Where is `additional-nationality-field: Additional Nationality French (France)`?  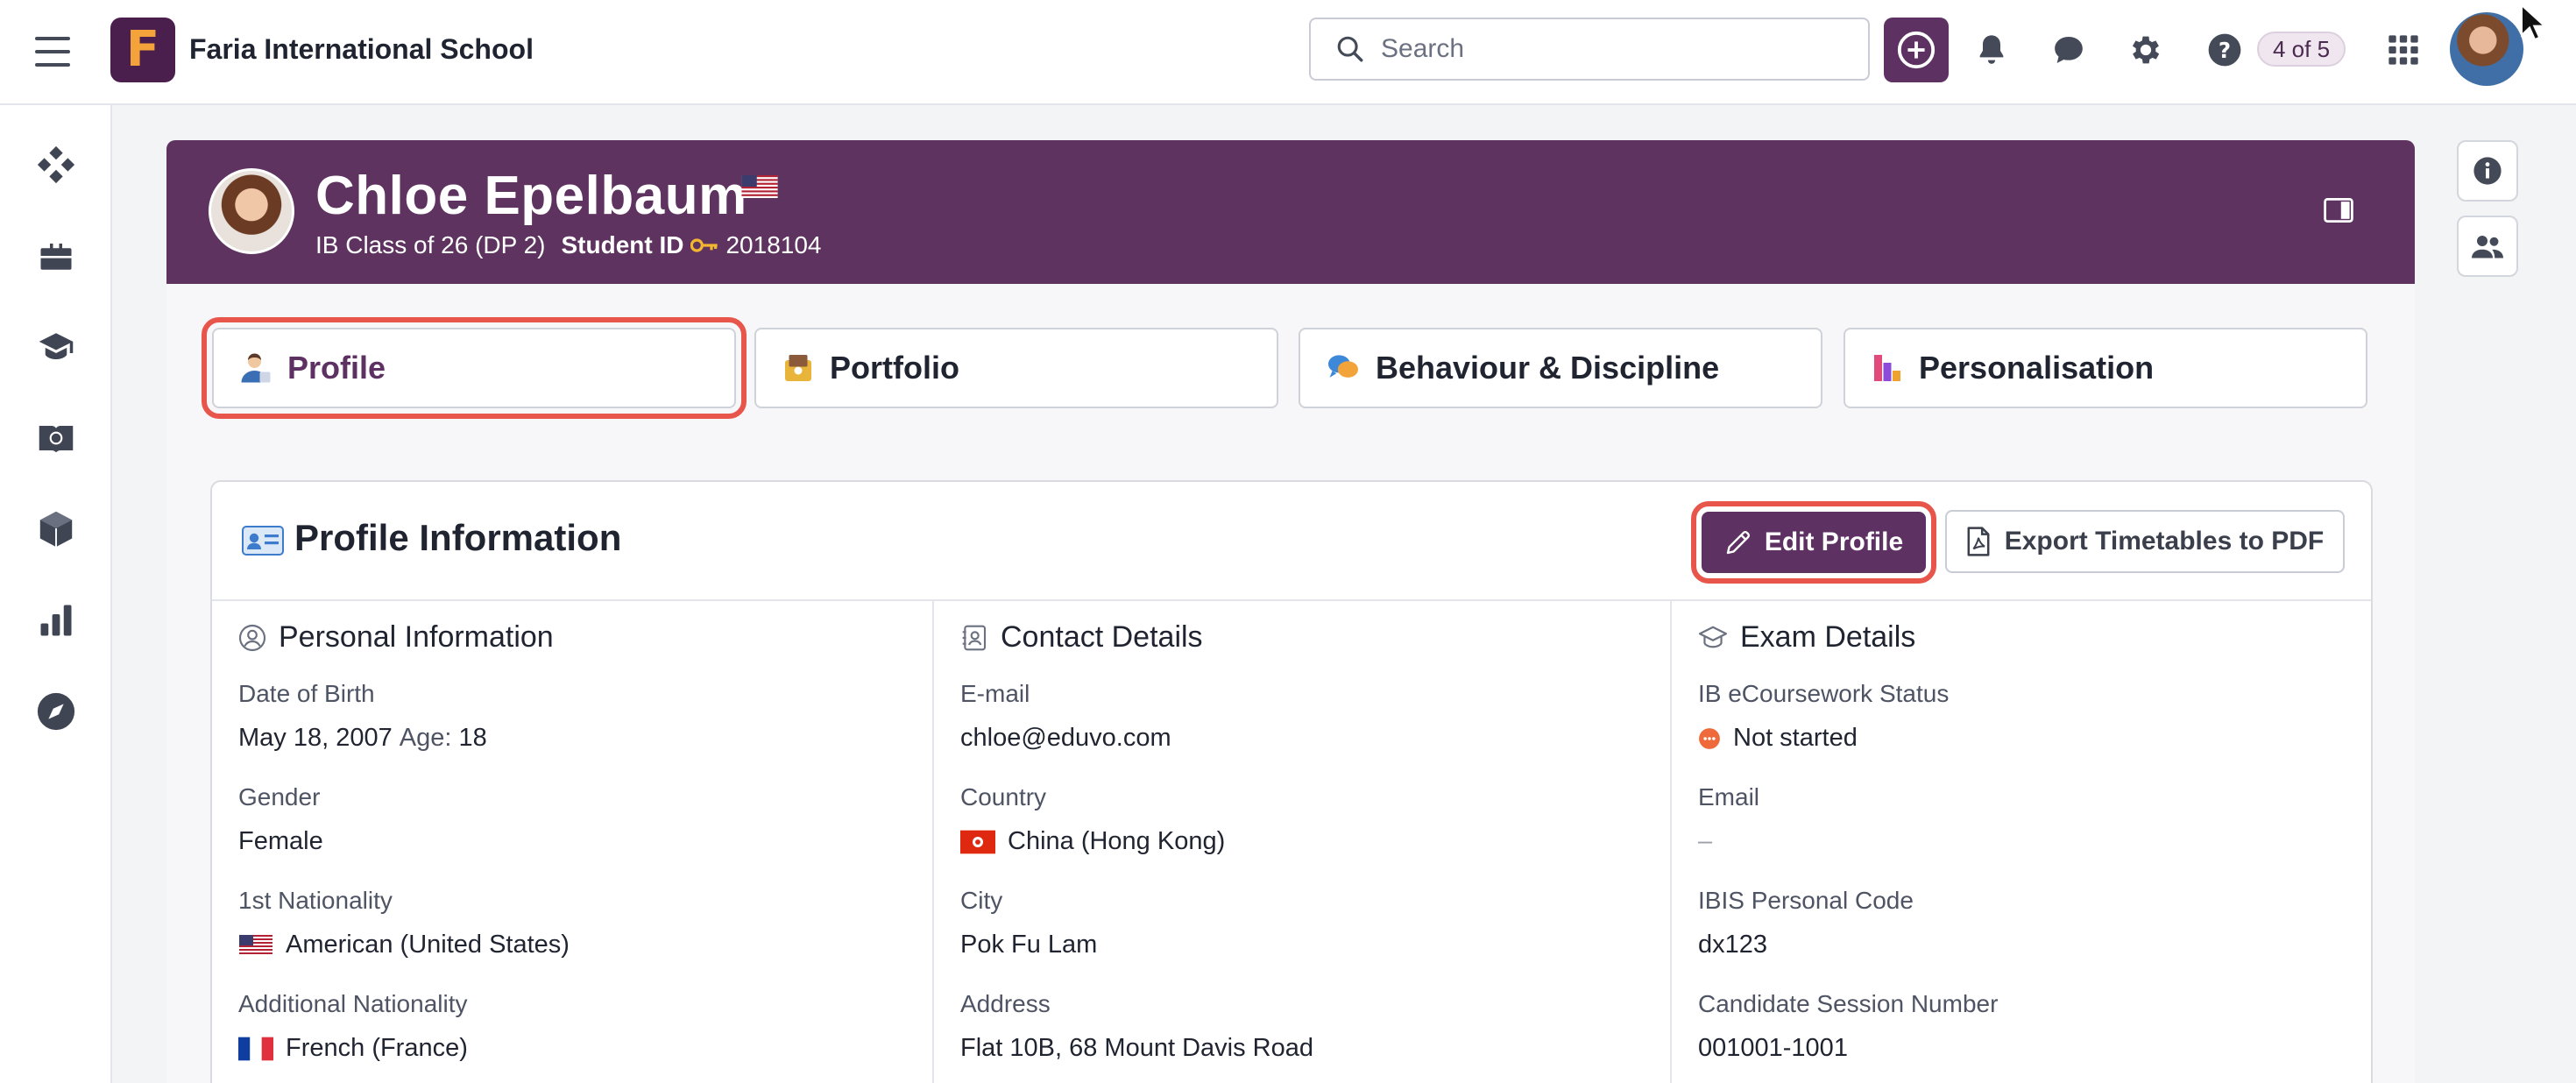 additional-nationality-field: Additional Nationality French (France) is located at coordinates (353, 1026).